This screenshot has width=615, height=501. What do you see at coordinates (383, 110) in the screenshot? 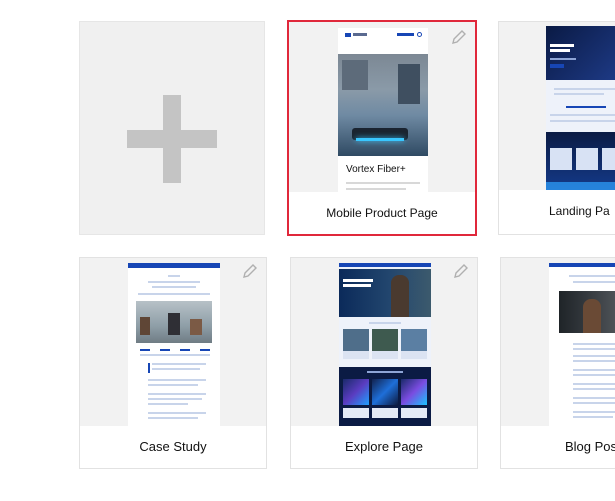
I see `mobile-preview: Vortex Fiber+` at bounding box center [383, 110].